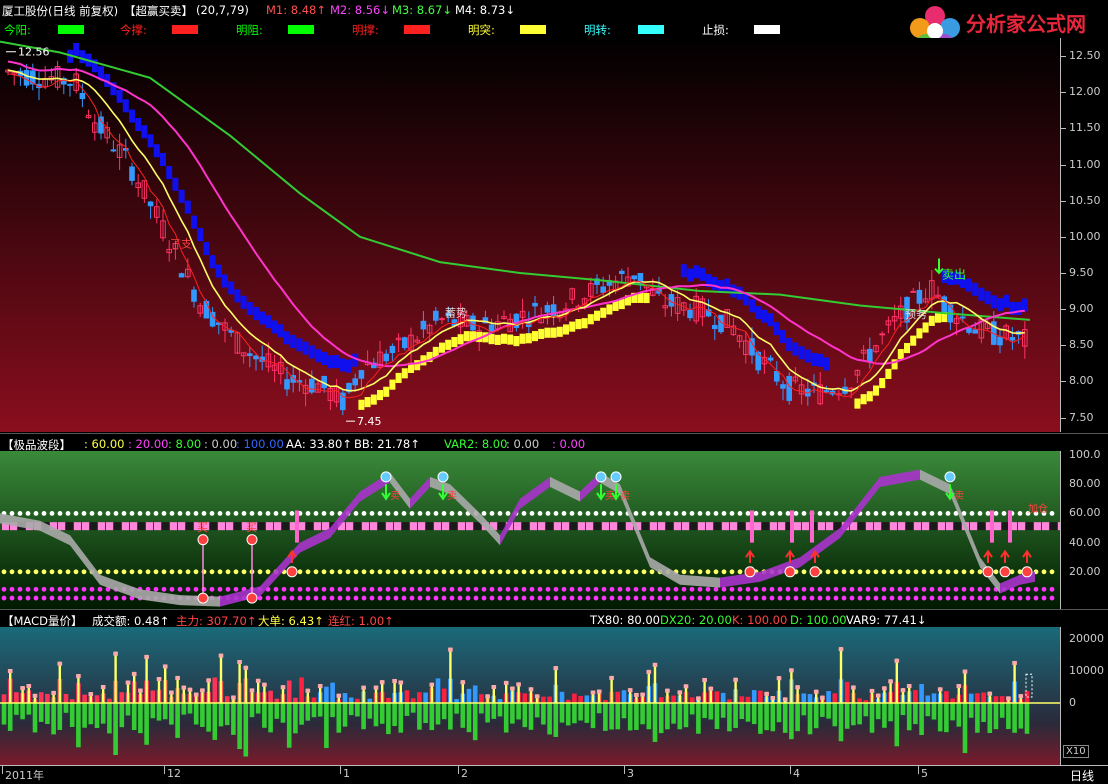  Describe the element at coordinates (202, 527) in the screenshot. I see `buy-label: 买` at that location.